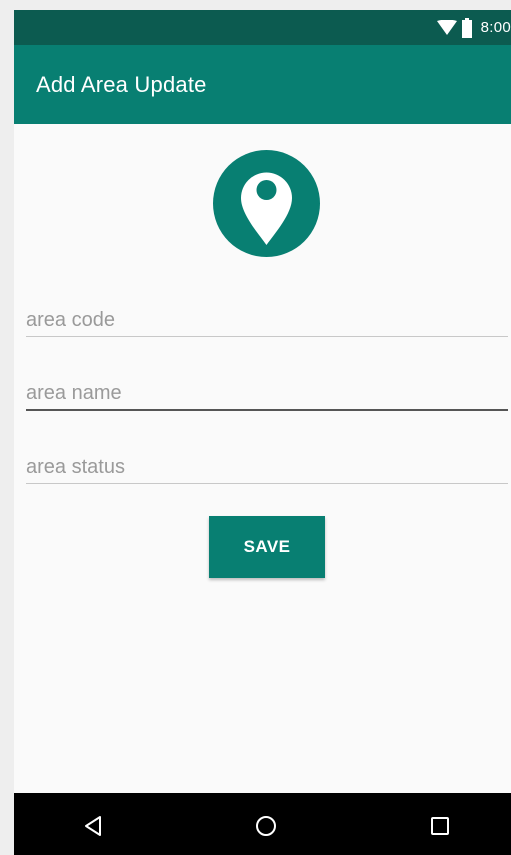 This screenshot has width=511, height=855. I want to click on save-button: SAVE, so click(267, 547).